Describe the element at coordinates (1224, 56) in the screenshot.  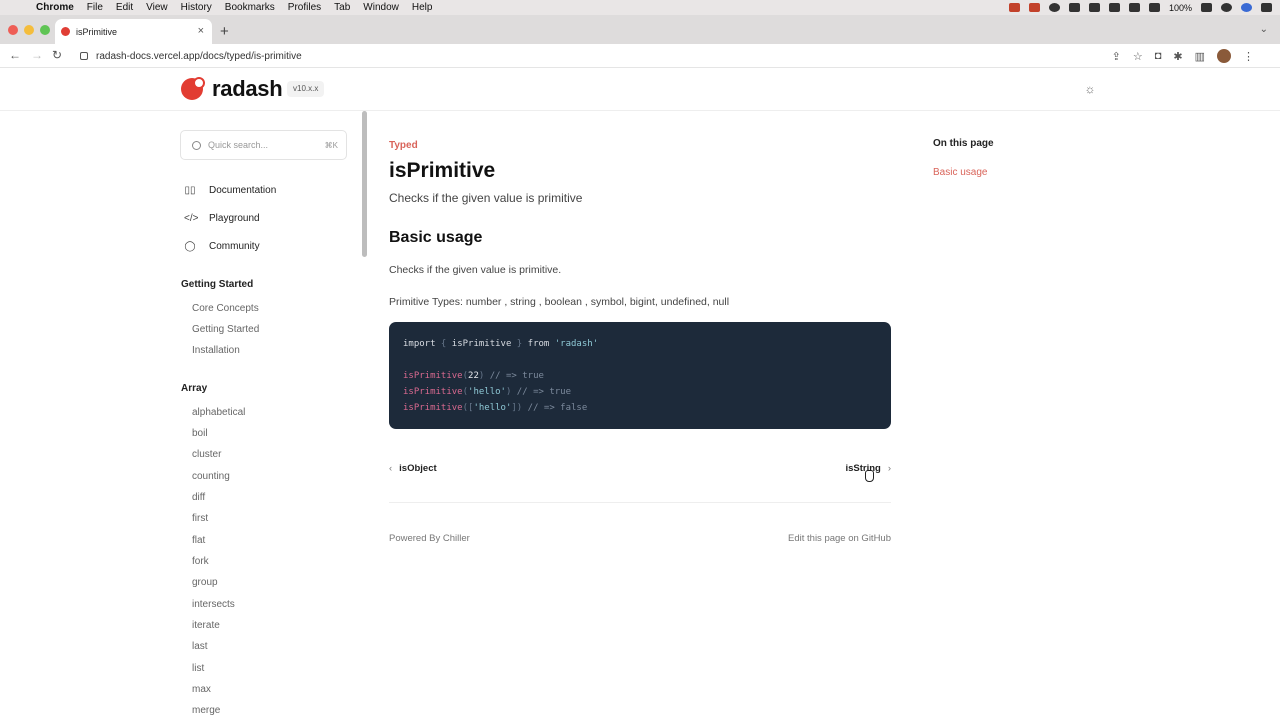
I see `profile-avatar` at that location.